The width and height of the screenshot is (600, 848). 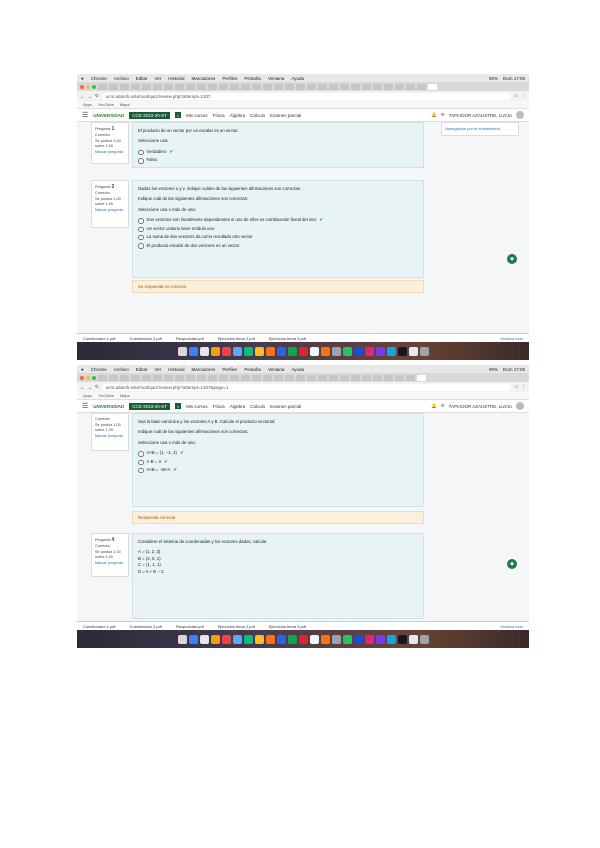 I want to click on bookmark-item: Maps, so click(x=125, y=104).